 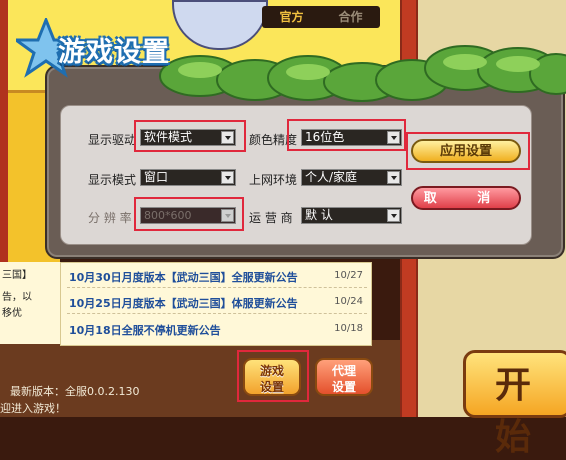 I want to click on display-mode-select: 窗口, so click(x=188, y=177).